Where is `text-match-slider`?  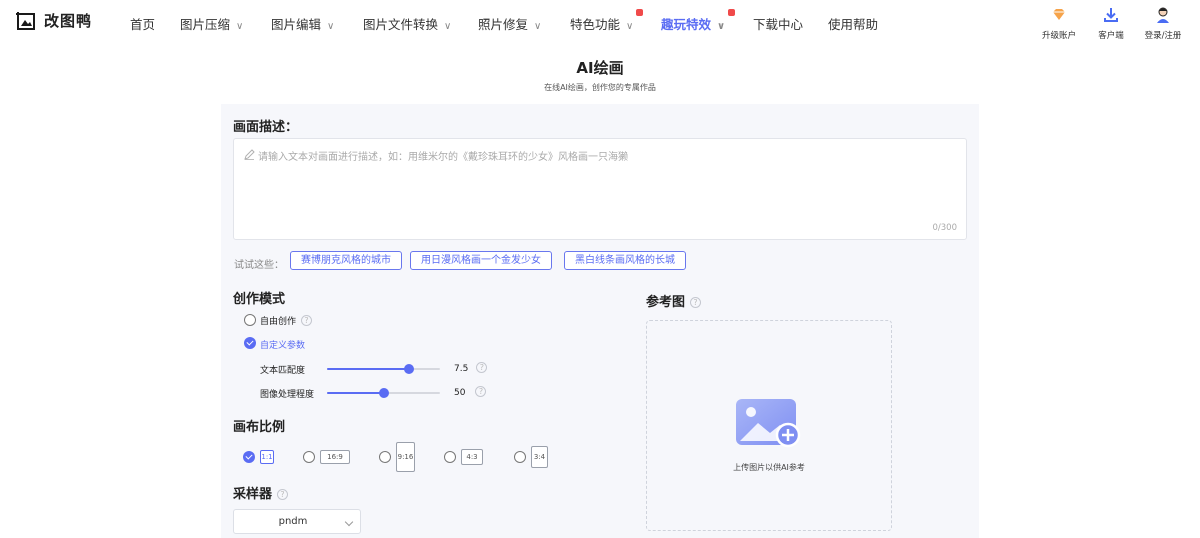
text-match-slider is located at coordinates (383, 369).